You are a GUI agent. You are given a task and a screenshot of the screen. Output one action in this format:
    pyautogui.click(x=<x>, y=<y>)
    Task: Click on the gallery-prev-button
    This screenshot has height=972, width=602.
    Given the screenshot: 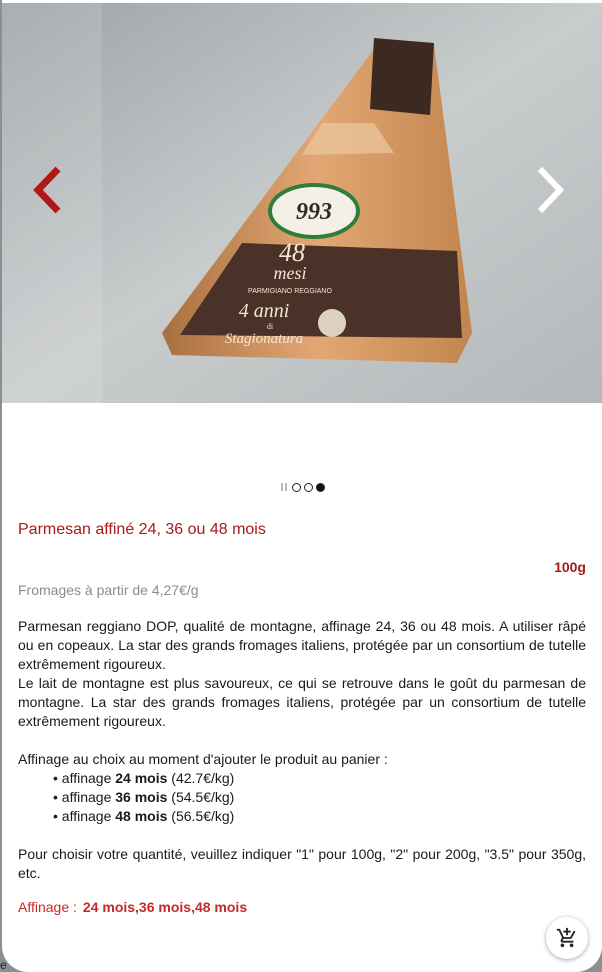 What is the action you would take?
    pyautogui.click(x=48, y=190)
    